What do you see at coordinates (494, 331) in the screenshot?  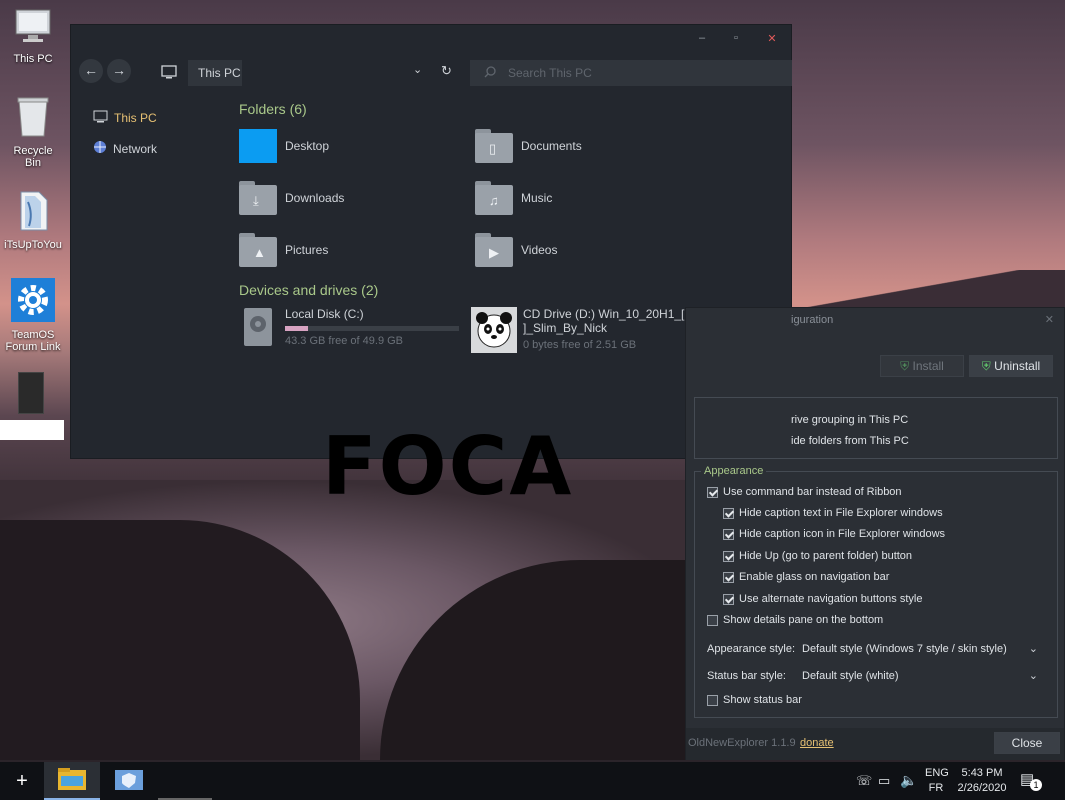 I see `panda-disc-icon` at bounding box center [494, 331].